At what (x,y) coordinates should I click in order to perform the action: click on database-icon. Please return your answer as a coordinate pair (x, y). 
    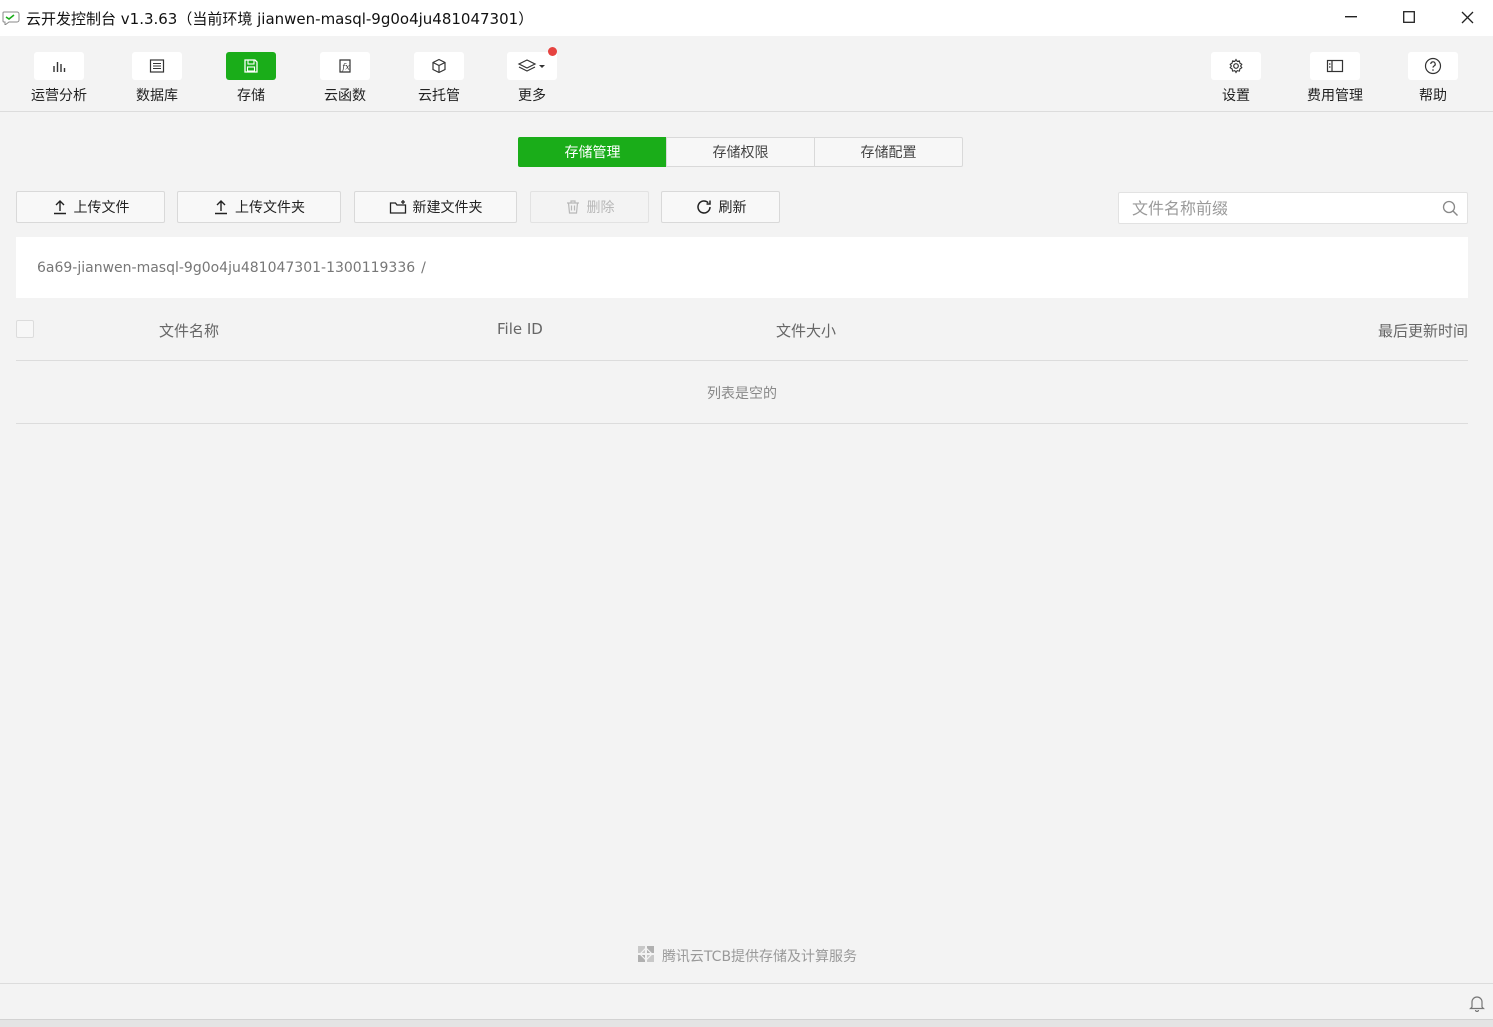
    Looking at the image, I should click on (157, 66).